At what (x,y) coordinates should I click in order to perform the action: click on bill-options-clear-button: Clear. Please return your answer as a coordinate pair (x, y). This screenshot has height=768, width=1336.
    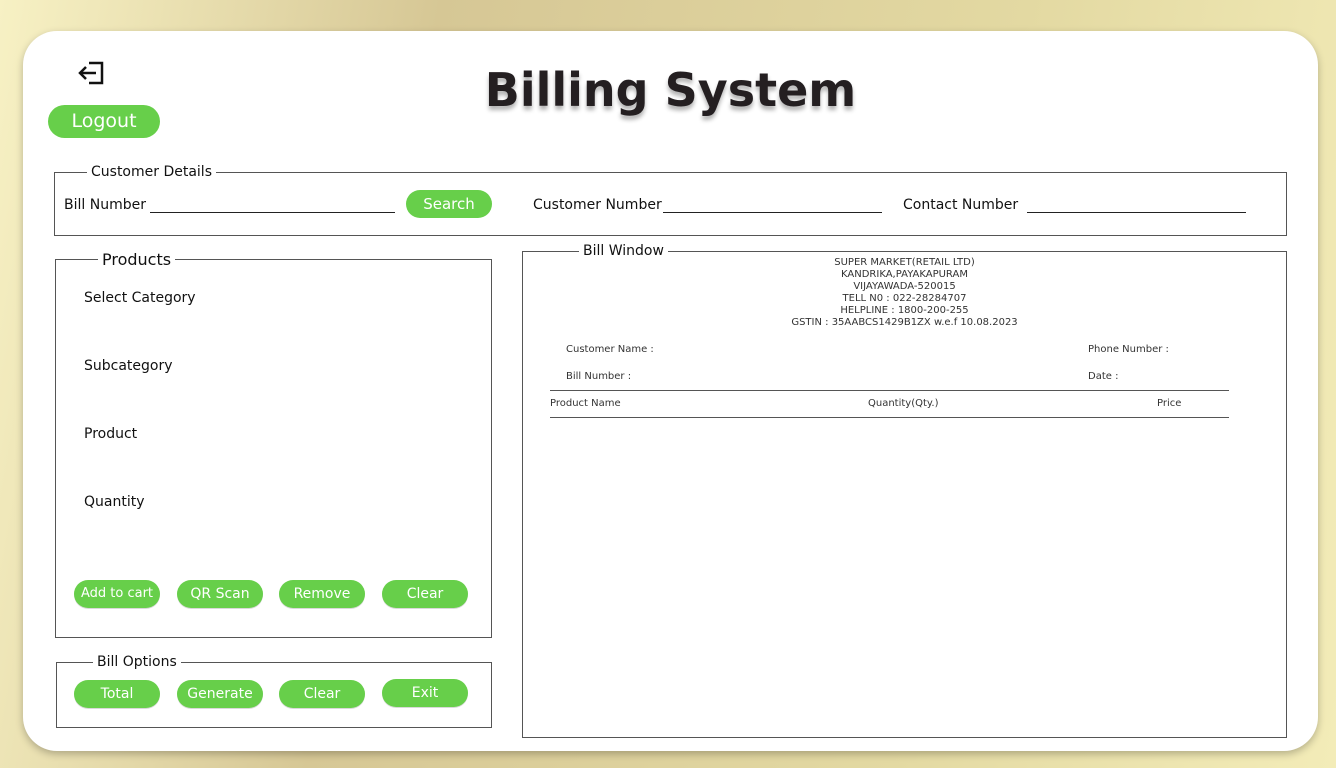
    Looking at the image, I should click on (322, 694).